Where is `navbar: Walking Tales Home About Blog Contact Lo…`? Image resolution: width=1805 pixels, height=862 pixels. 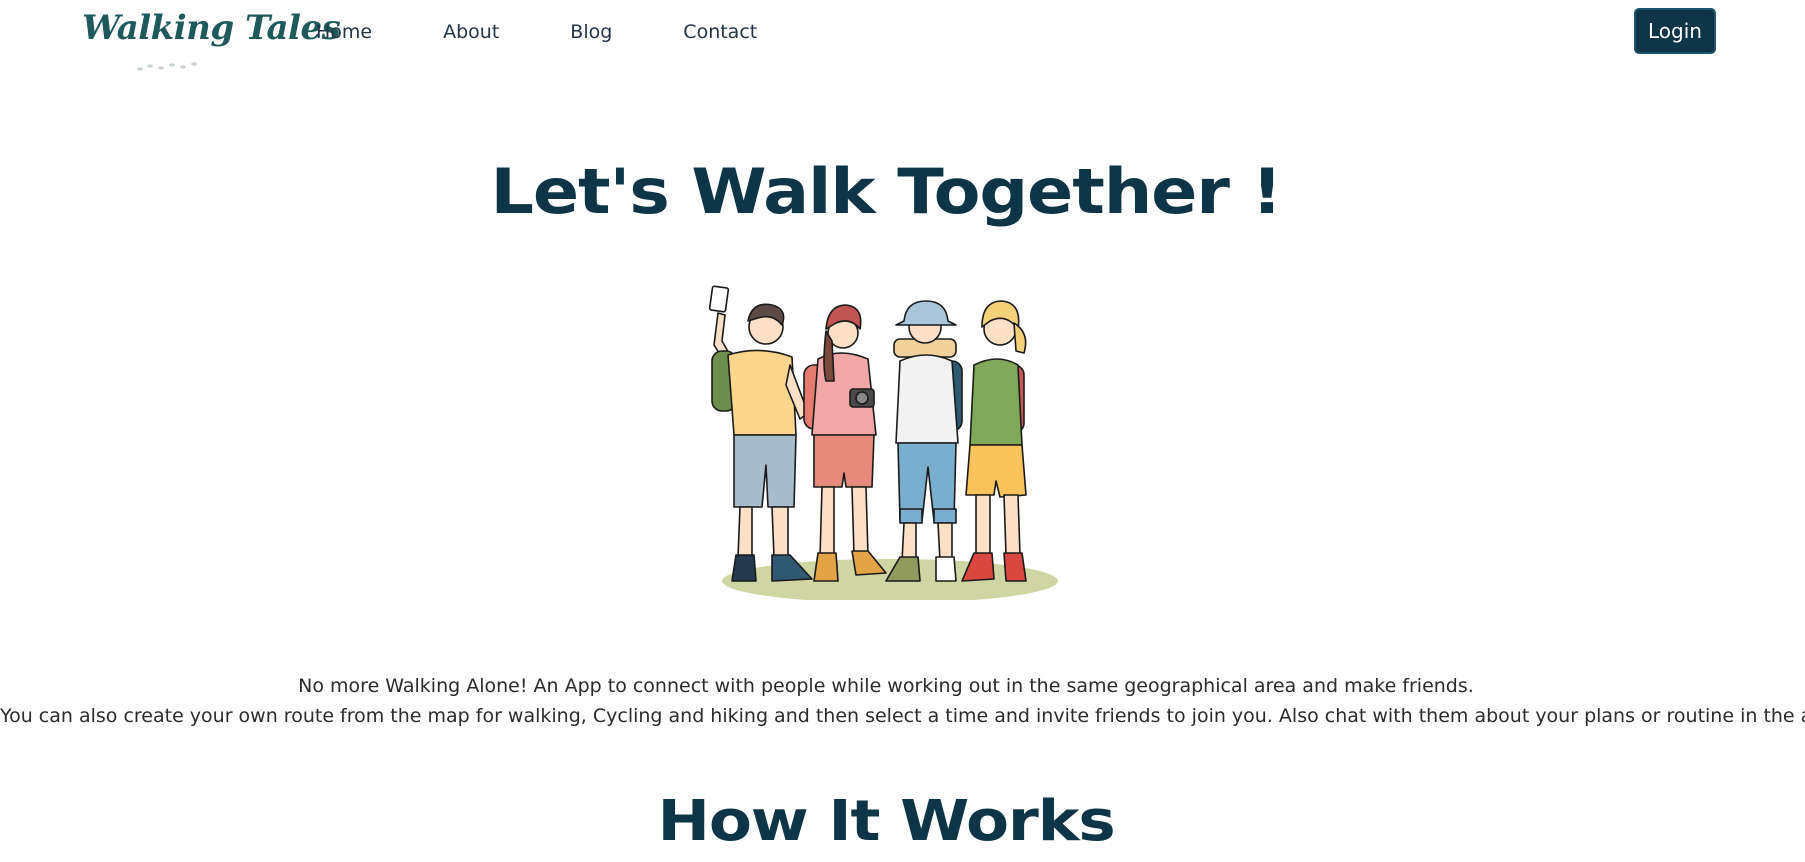
navbar: Walking Tales Home About Blog Contact Lo… is located at coordinates (902, 37).